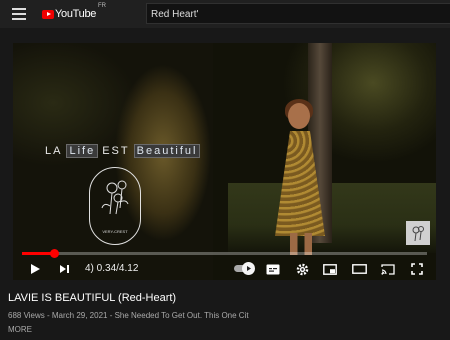  Describe the element at coordinates (224, 253) in the screenshot. I see `progress-bar` at that location.